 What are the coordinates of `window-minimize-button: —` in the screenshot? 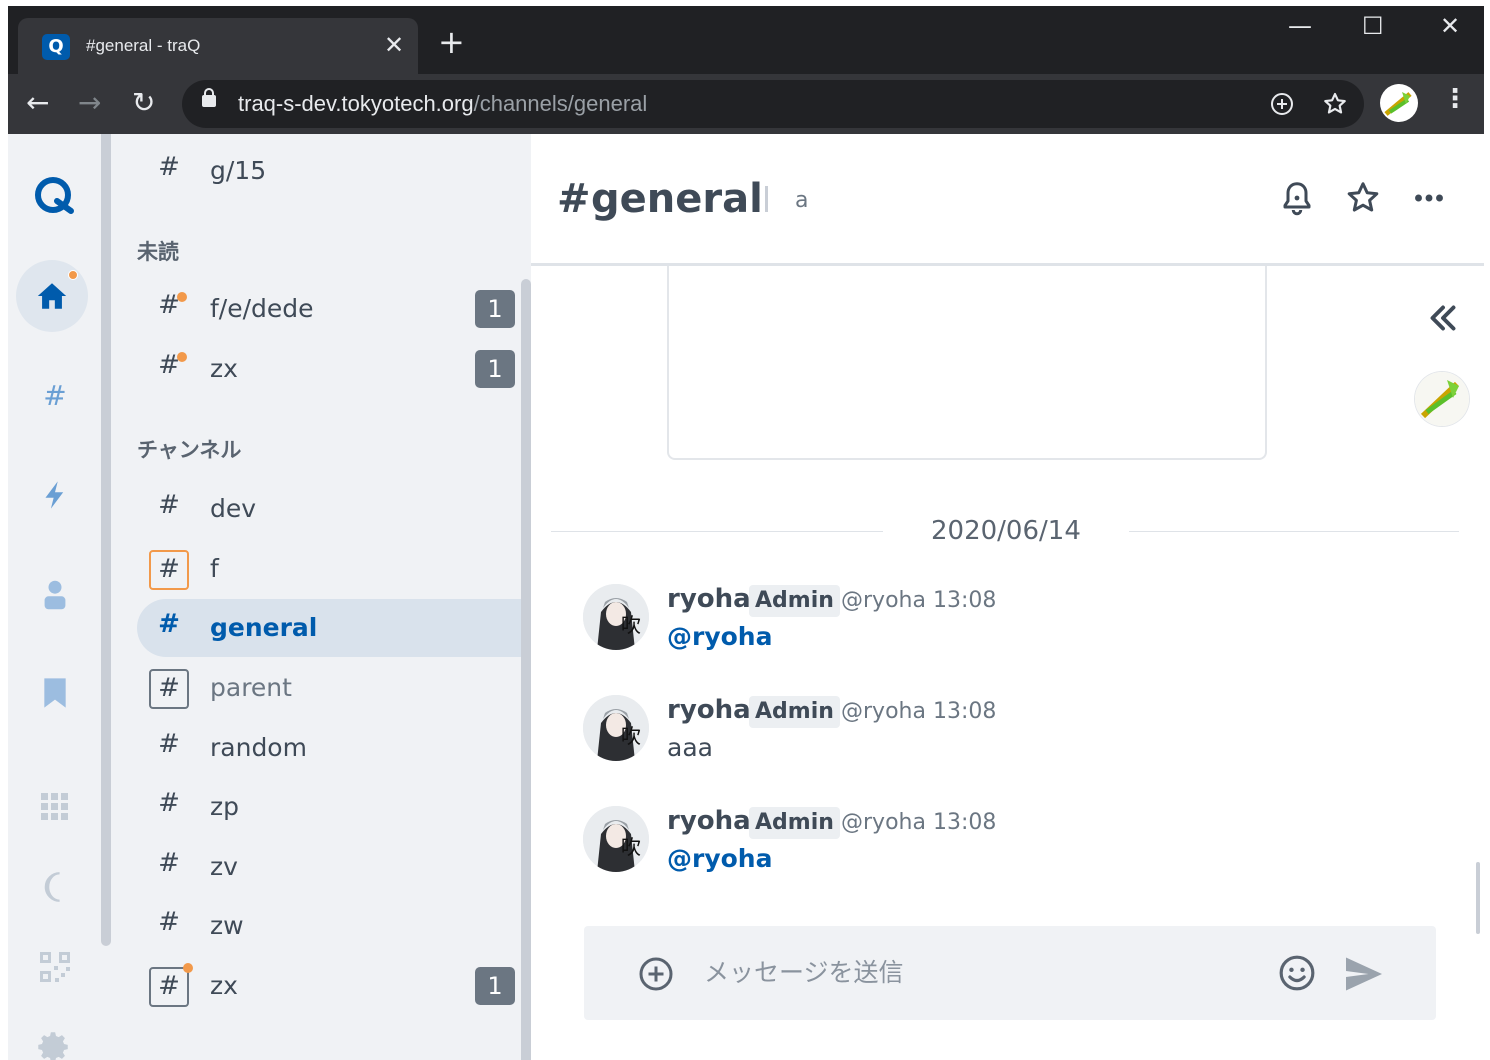 It's located at (1300, 26).